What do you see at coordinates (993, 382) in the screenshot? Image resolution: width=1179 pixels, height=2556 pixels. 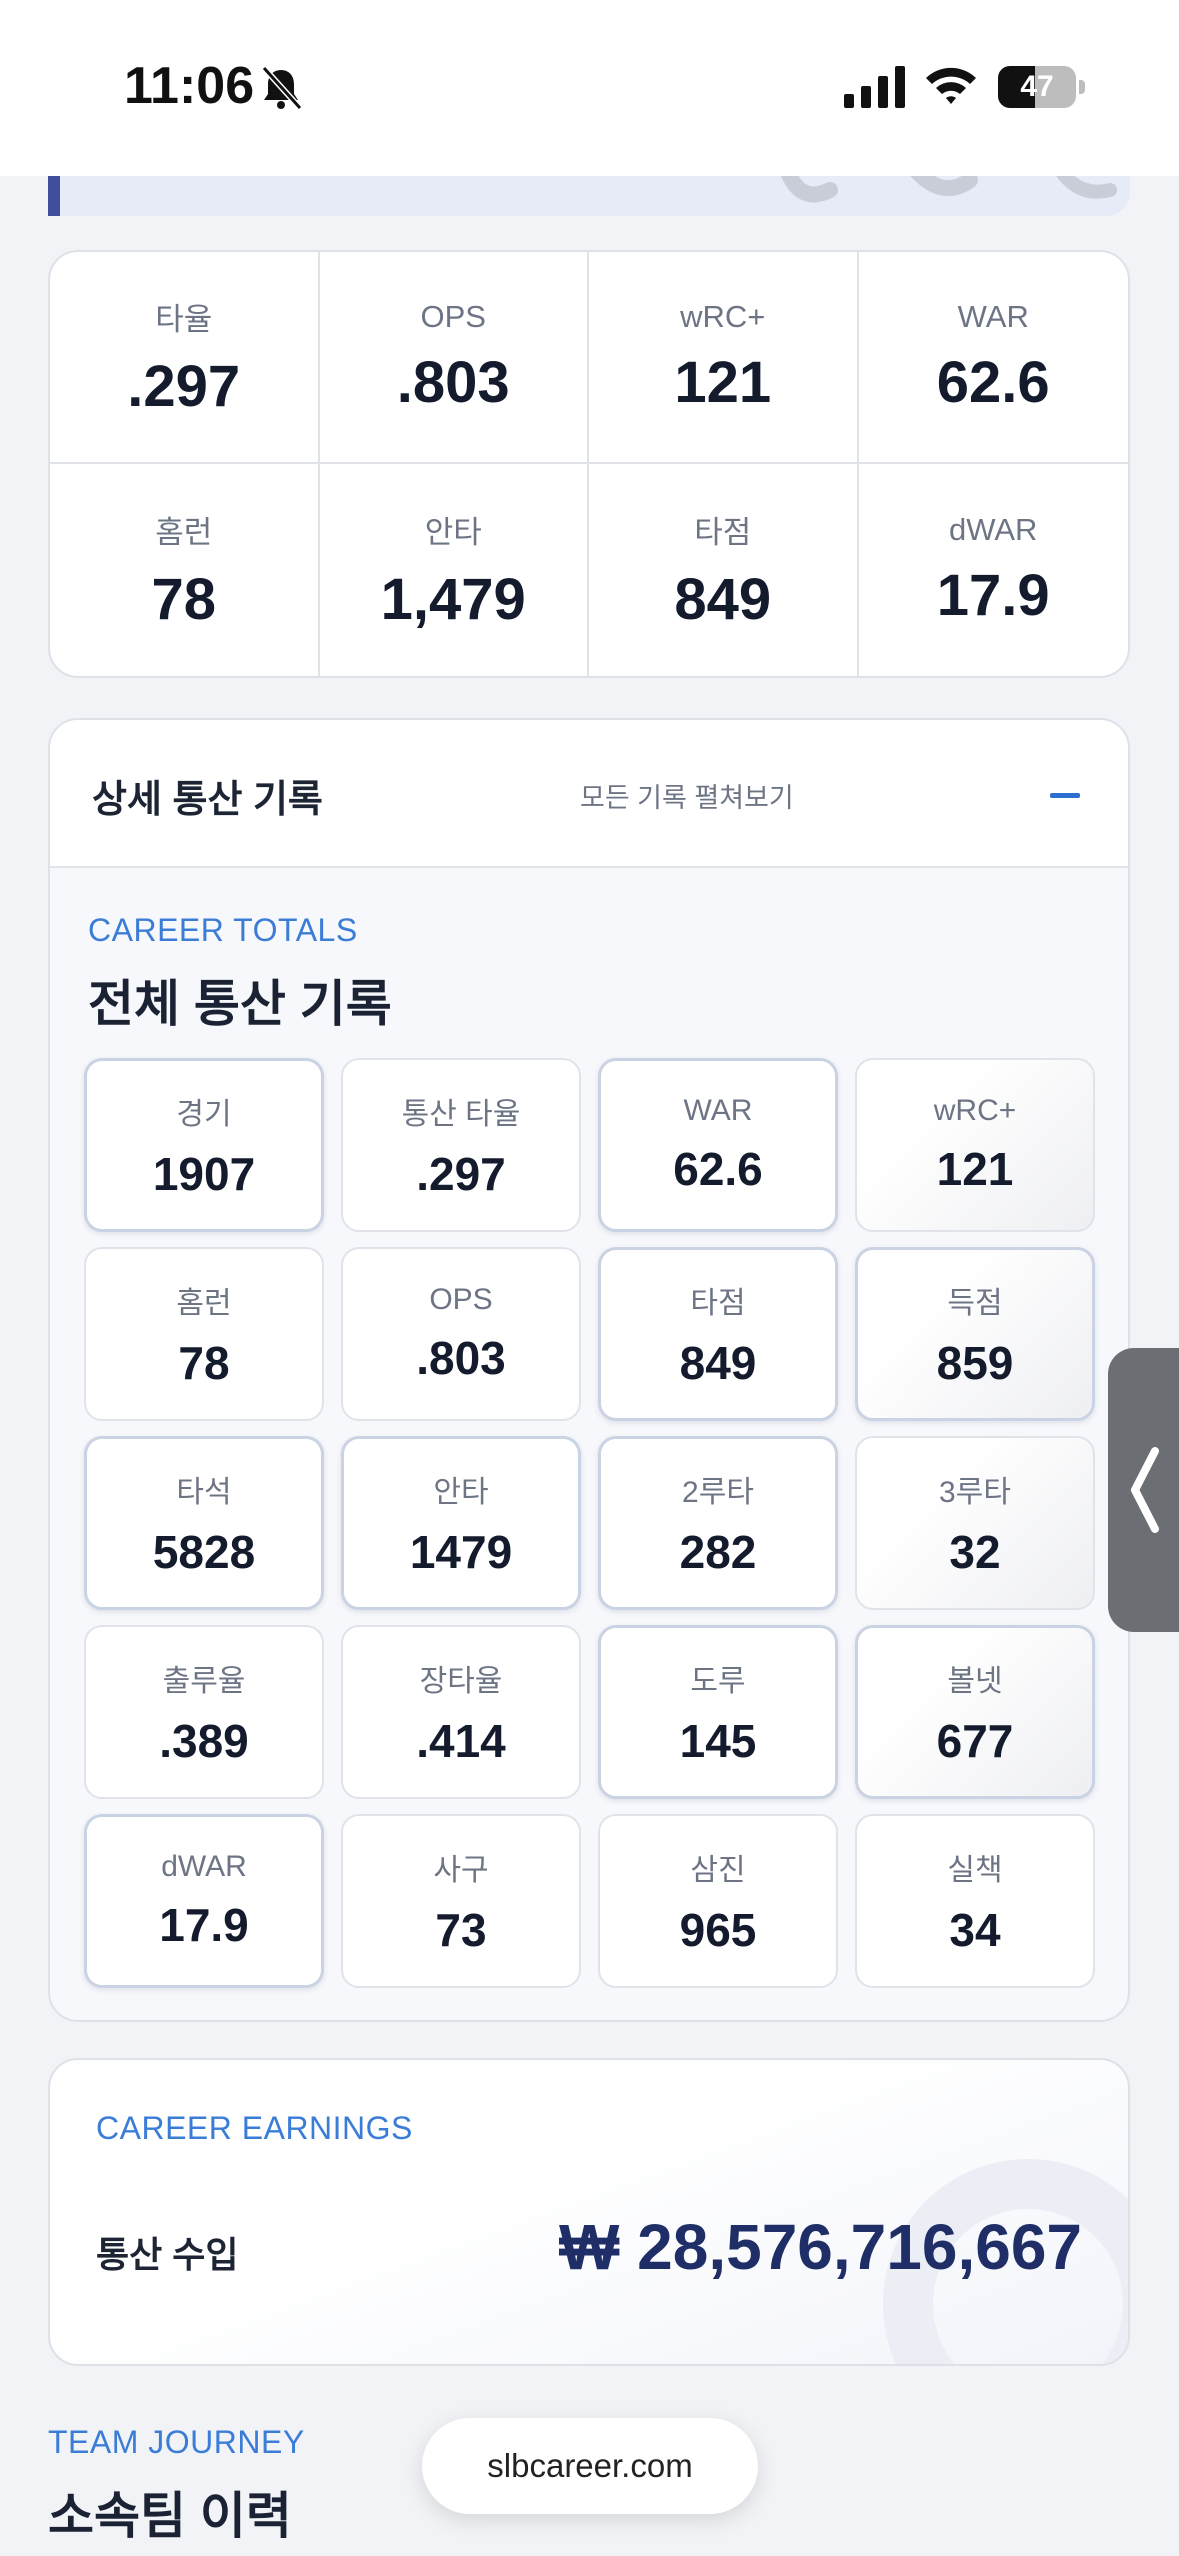 I see `summary-stat-value: 62.6` at bounding box center [993, 382].